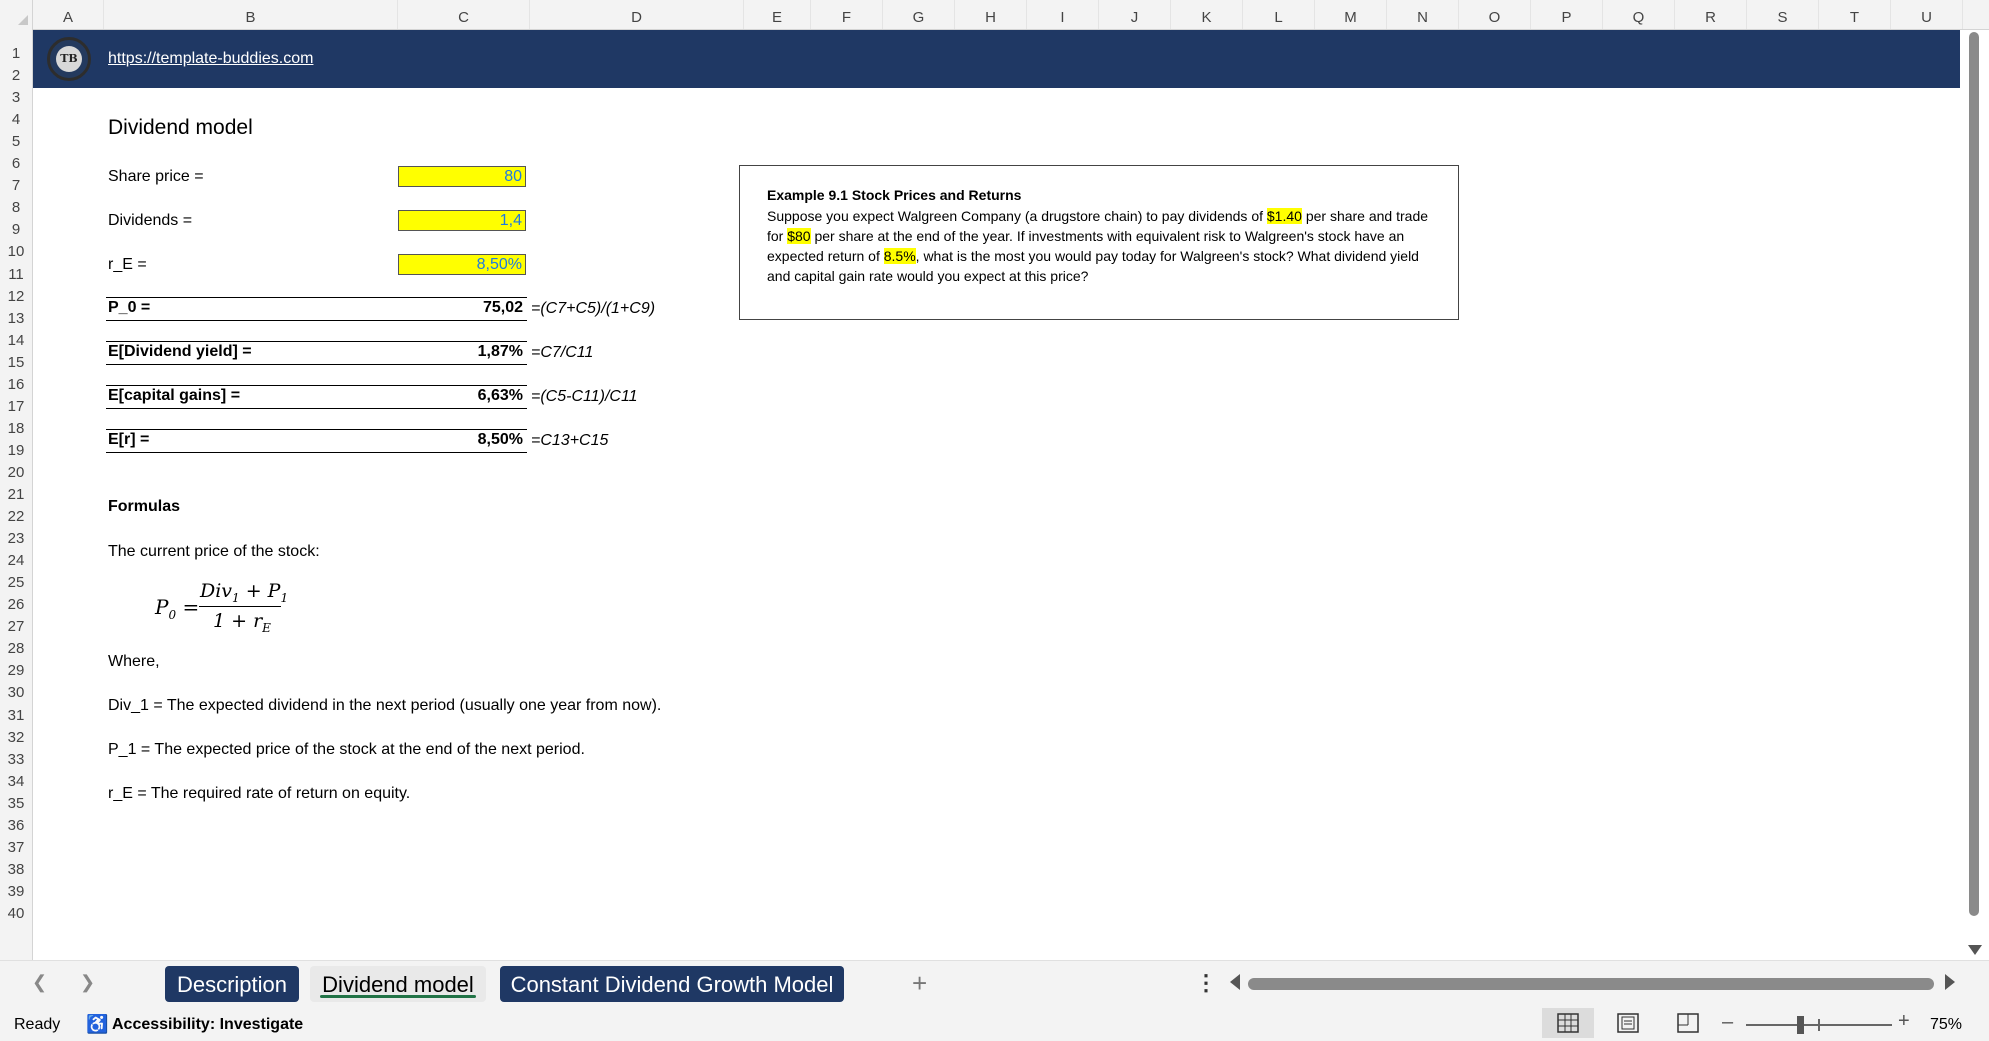 The height and width of the screenshot is (1041, 1989). What do you see at coordinates (462, 176) in the screenshot?
I see `share-price-input: 80` at bounding box center [462, 176].